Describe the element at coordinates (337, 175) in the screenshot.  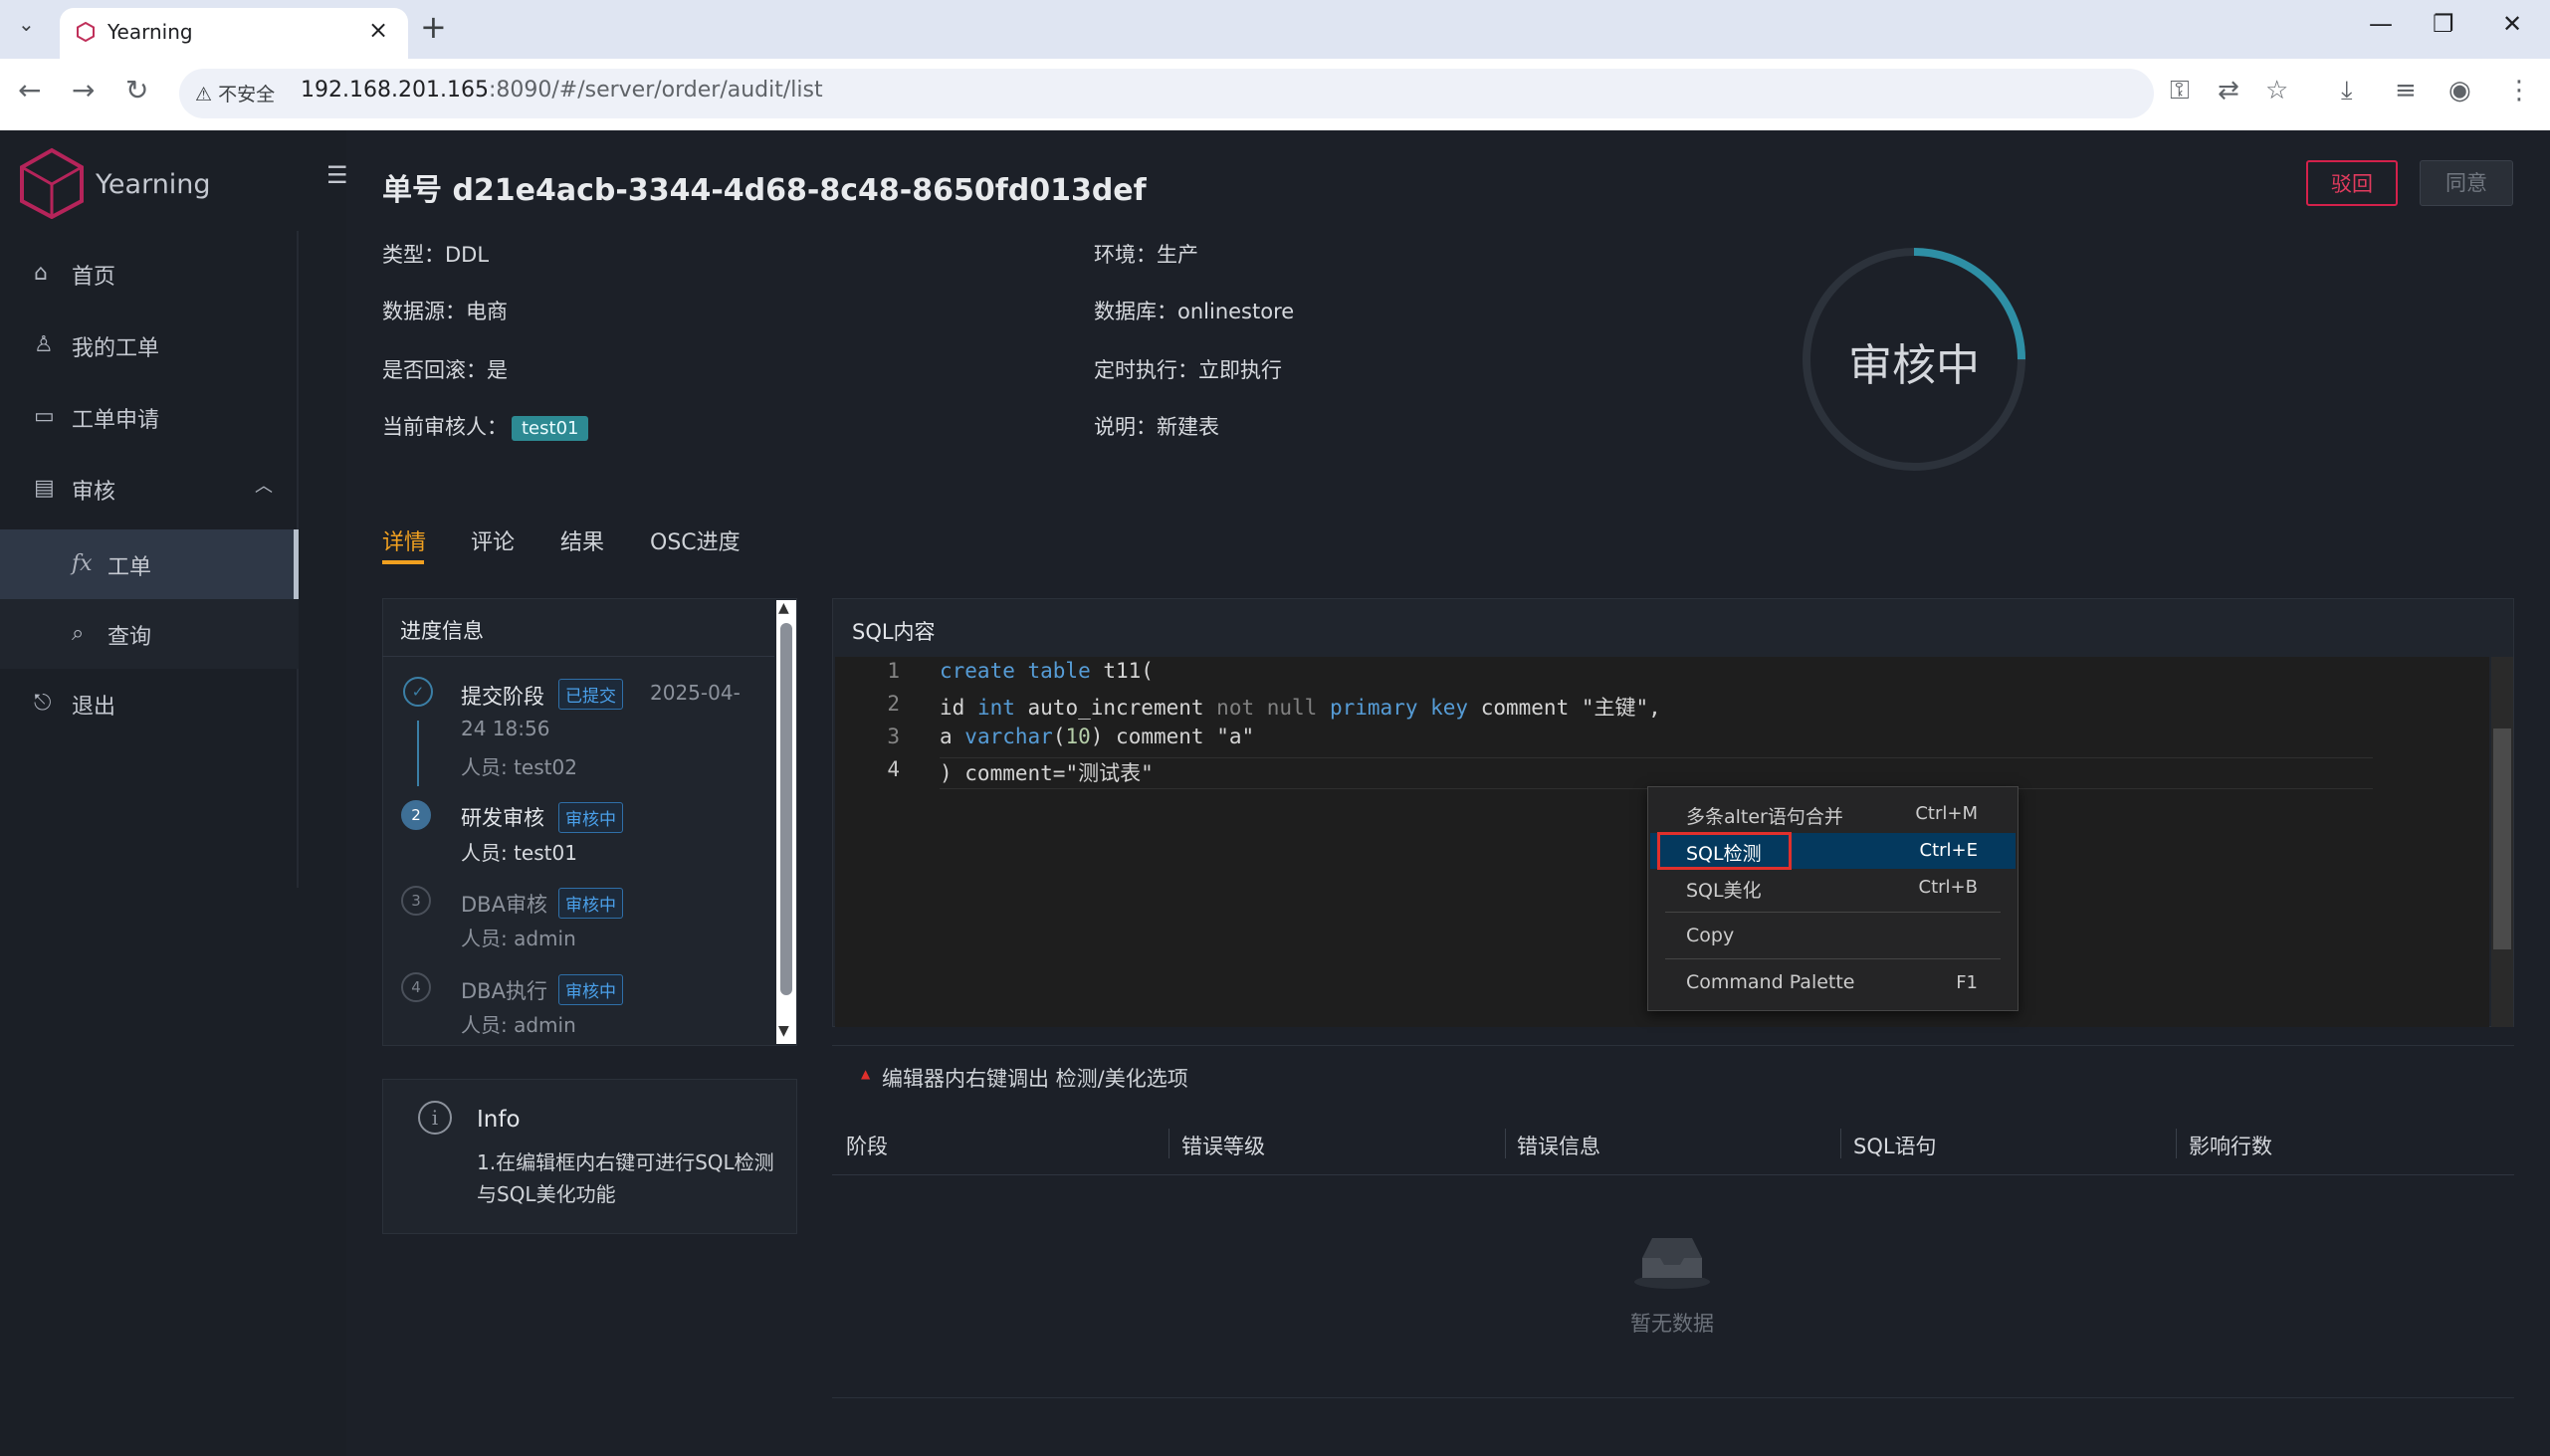
I see `collapse-menu-icon: ☰` at that location.